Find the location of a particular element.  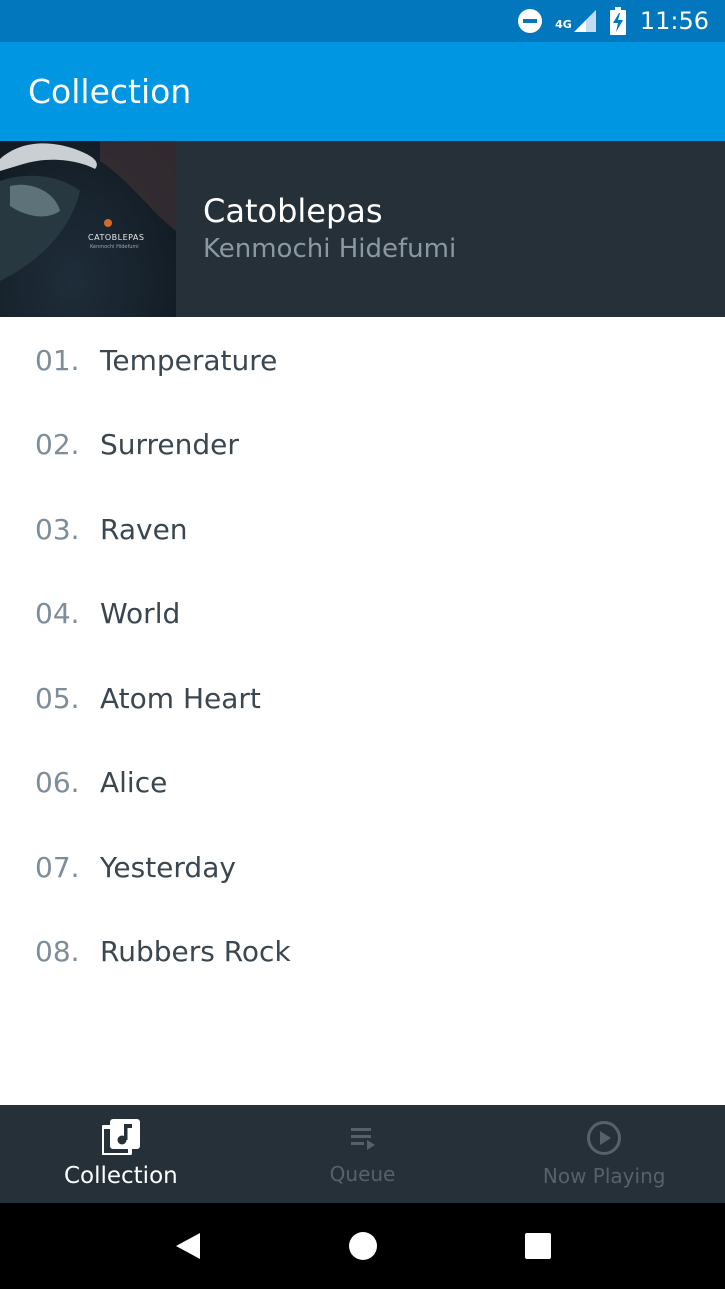

track-row: 08. Rubbers Rock is located at coordinates (362, 952).